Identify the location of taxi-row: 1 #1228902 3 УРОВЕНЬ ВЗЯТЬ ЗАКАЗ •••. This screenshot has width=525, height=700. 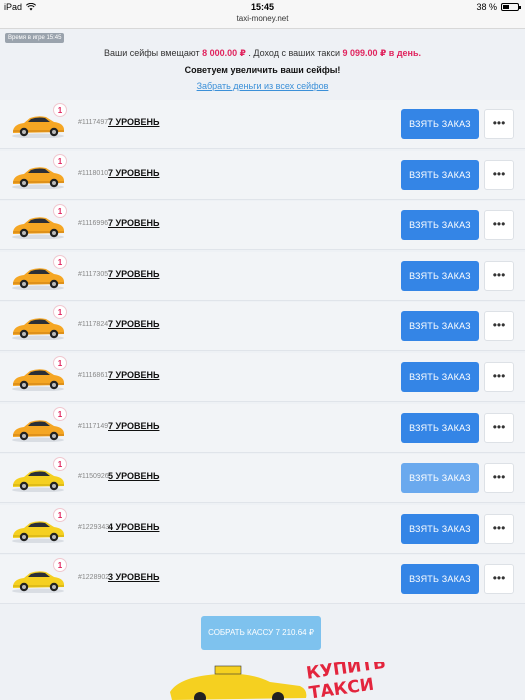
(262, 580).